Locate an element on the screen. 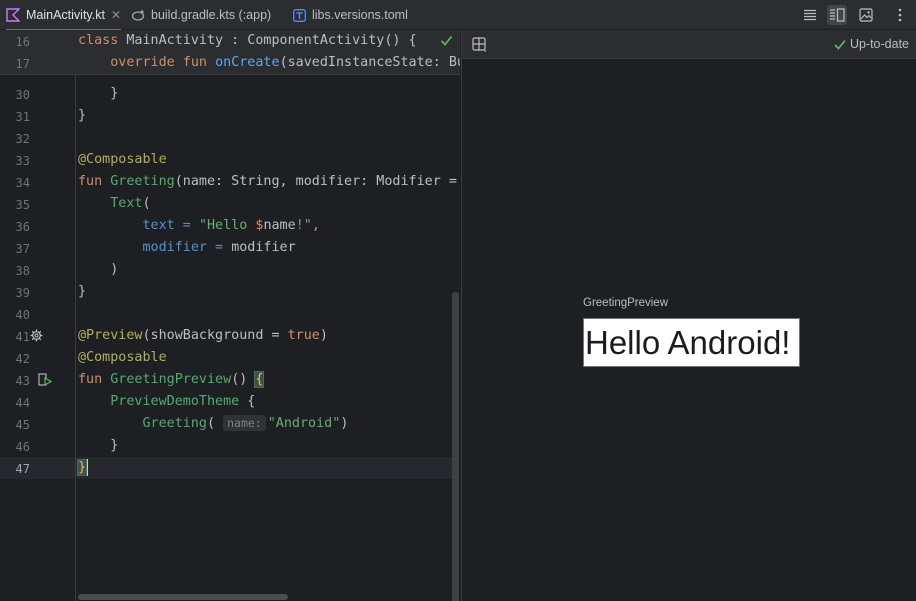 This screenshot has width=916, height=601. line-number: 43 is located at coordinates (22, 381).